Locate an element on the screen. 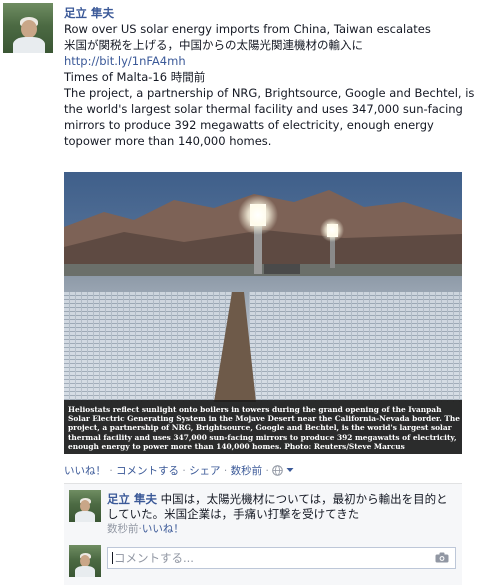 Image resolution: width=487 pixels, height=586 pixels. like-link: いいね！ is located at coordinates (85, 471).